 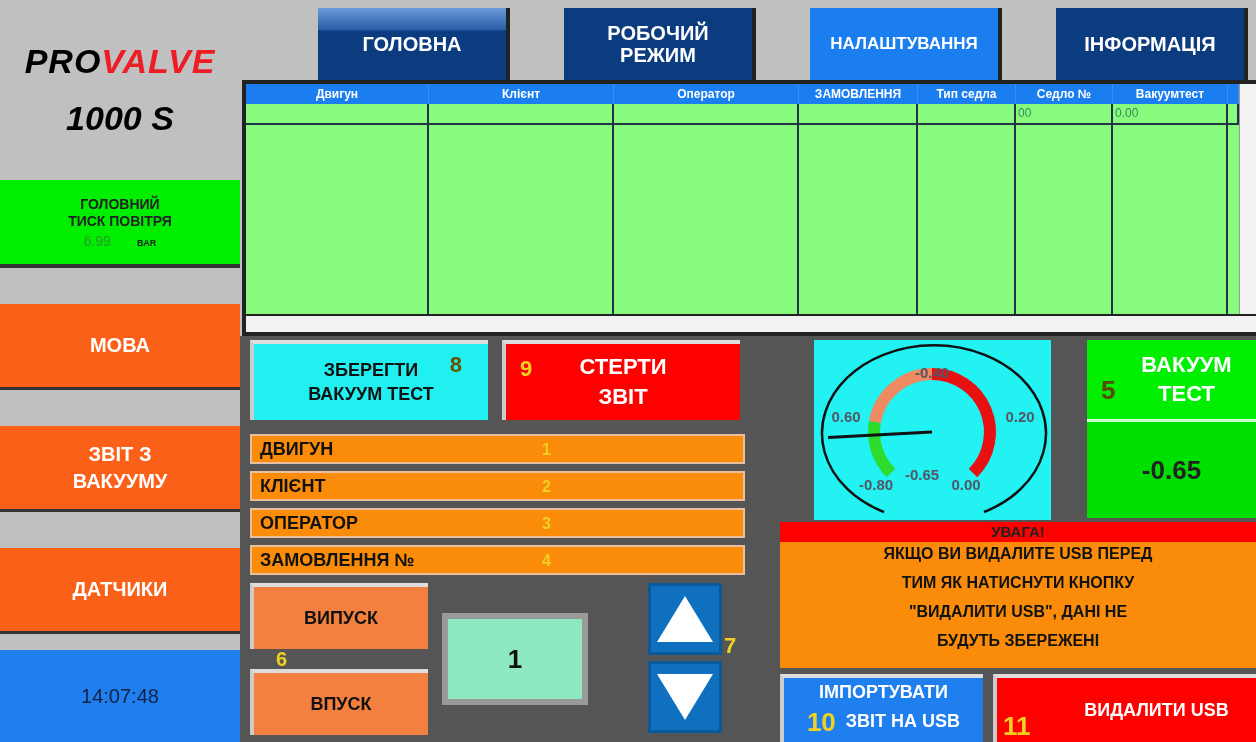 What do you see at coordinates (521, 94) in the screenshot?
I see `column-header: Клієнт` at bounding box center [521, 94].